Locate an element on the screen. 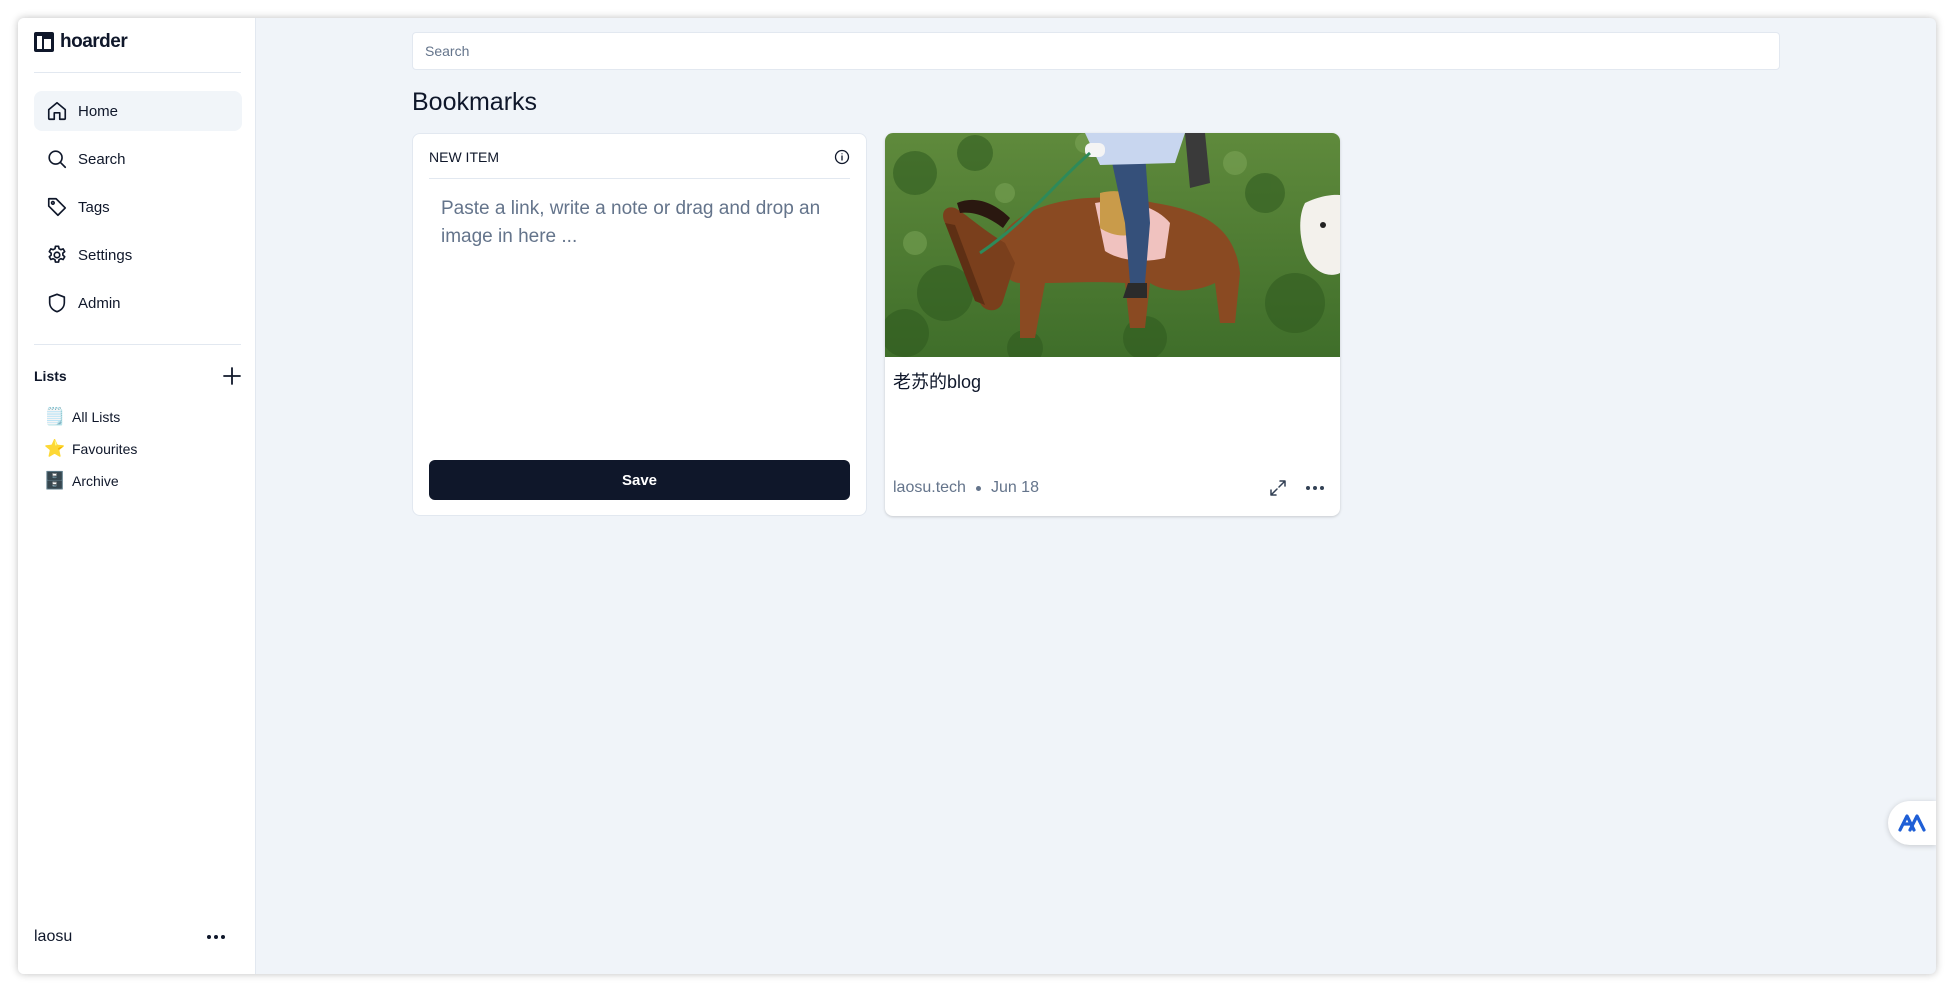 This screenshot has height=992, width=1955. bookmark-domain-link: laosu.tech is located at coordinates (929, 488).